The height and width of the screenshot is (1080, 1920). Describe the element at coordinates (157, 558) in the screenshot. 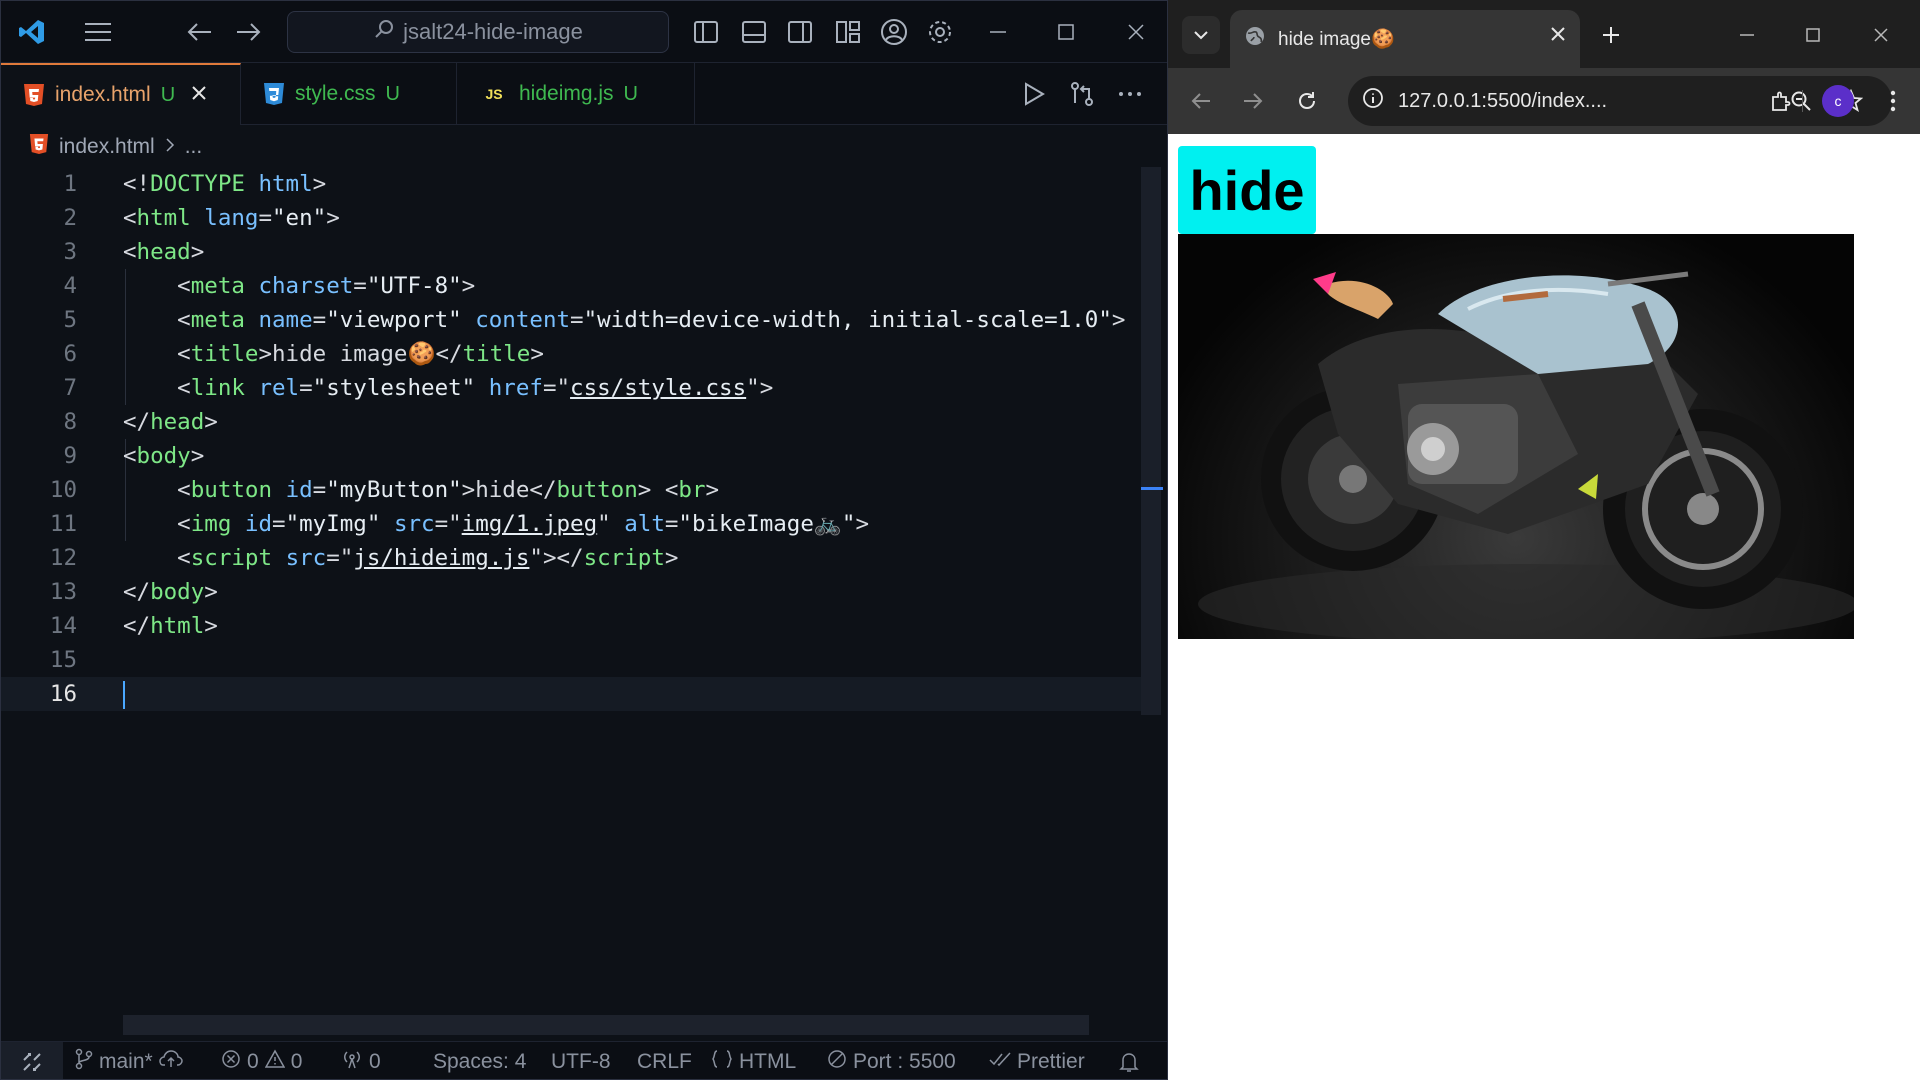

I see `code-token: <` at that location.